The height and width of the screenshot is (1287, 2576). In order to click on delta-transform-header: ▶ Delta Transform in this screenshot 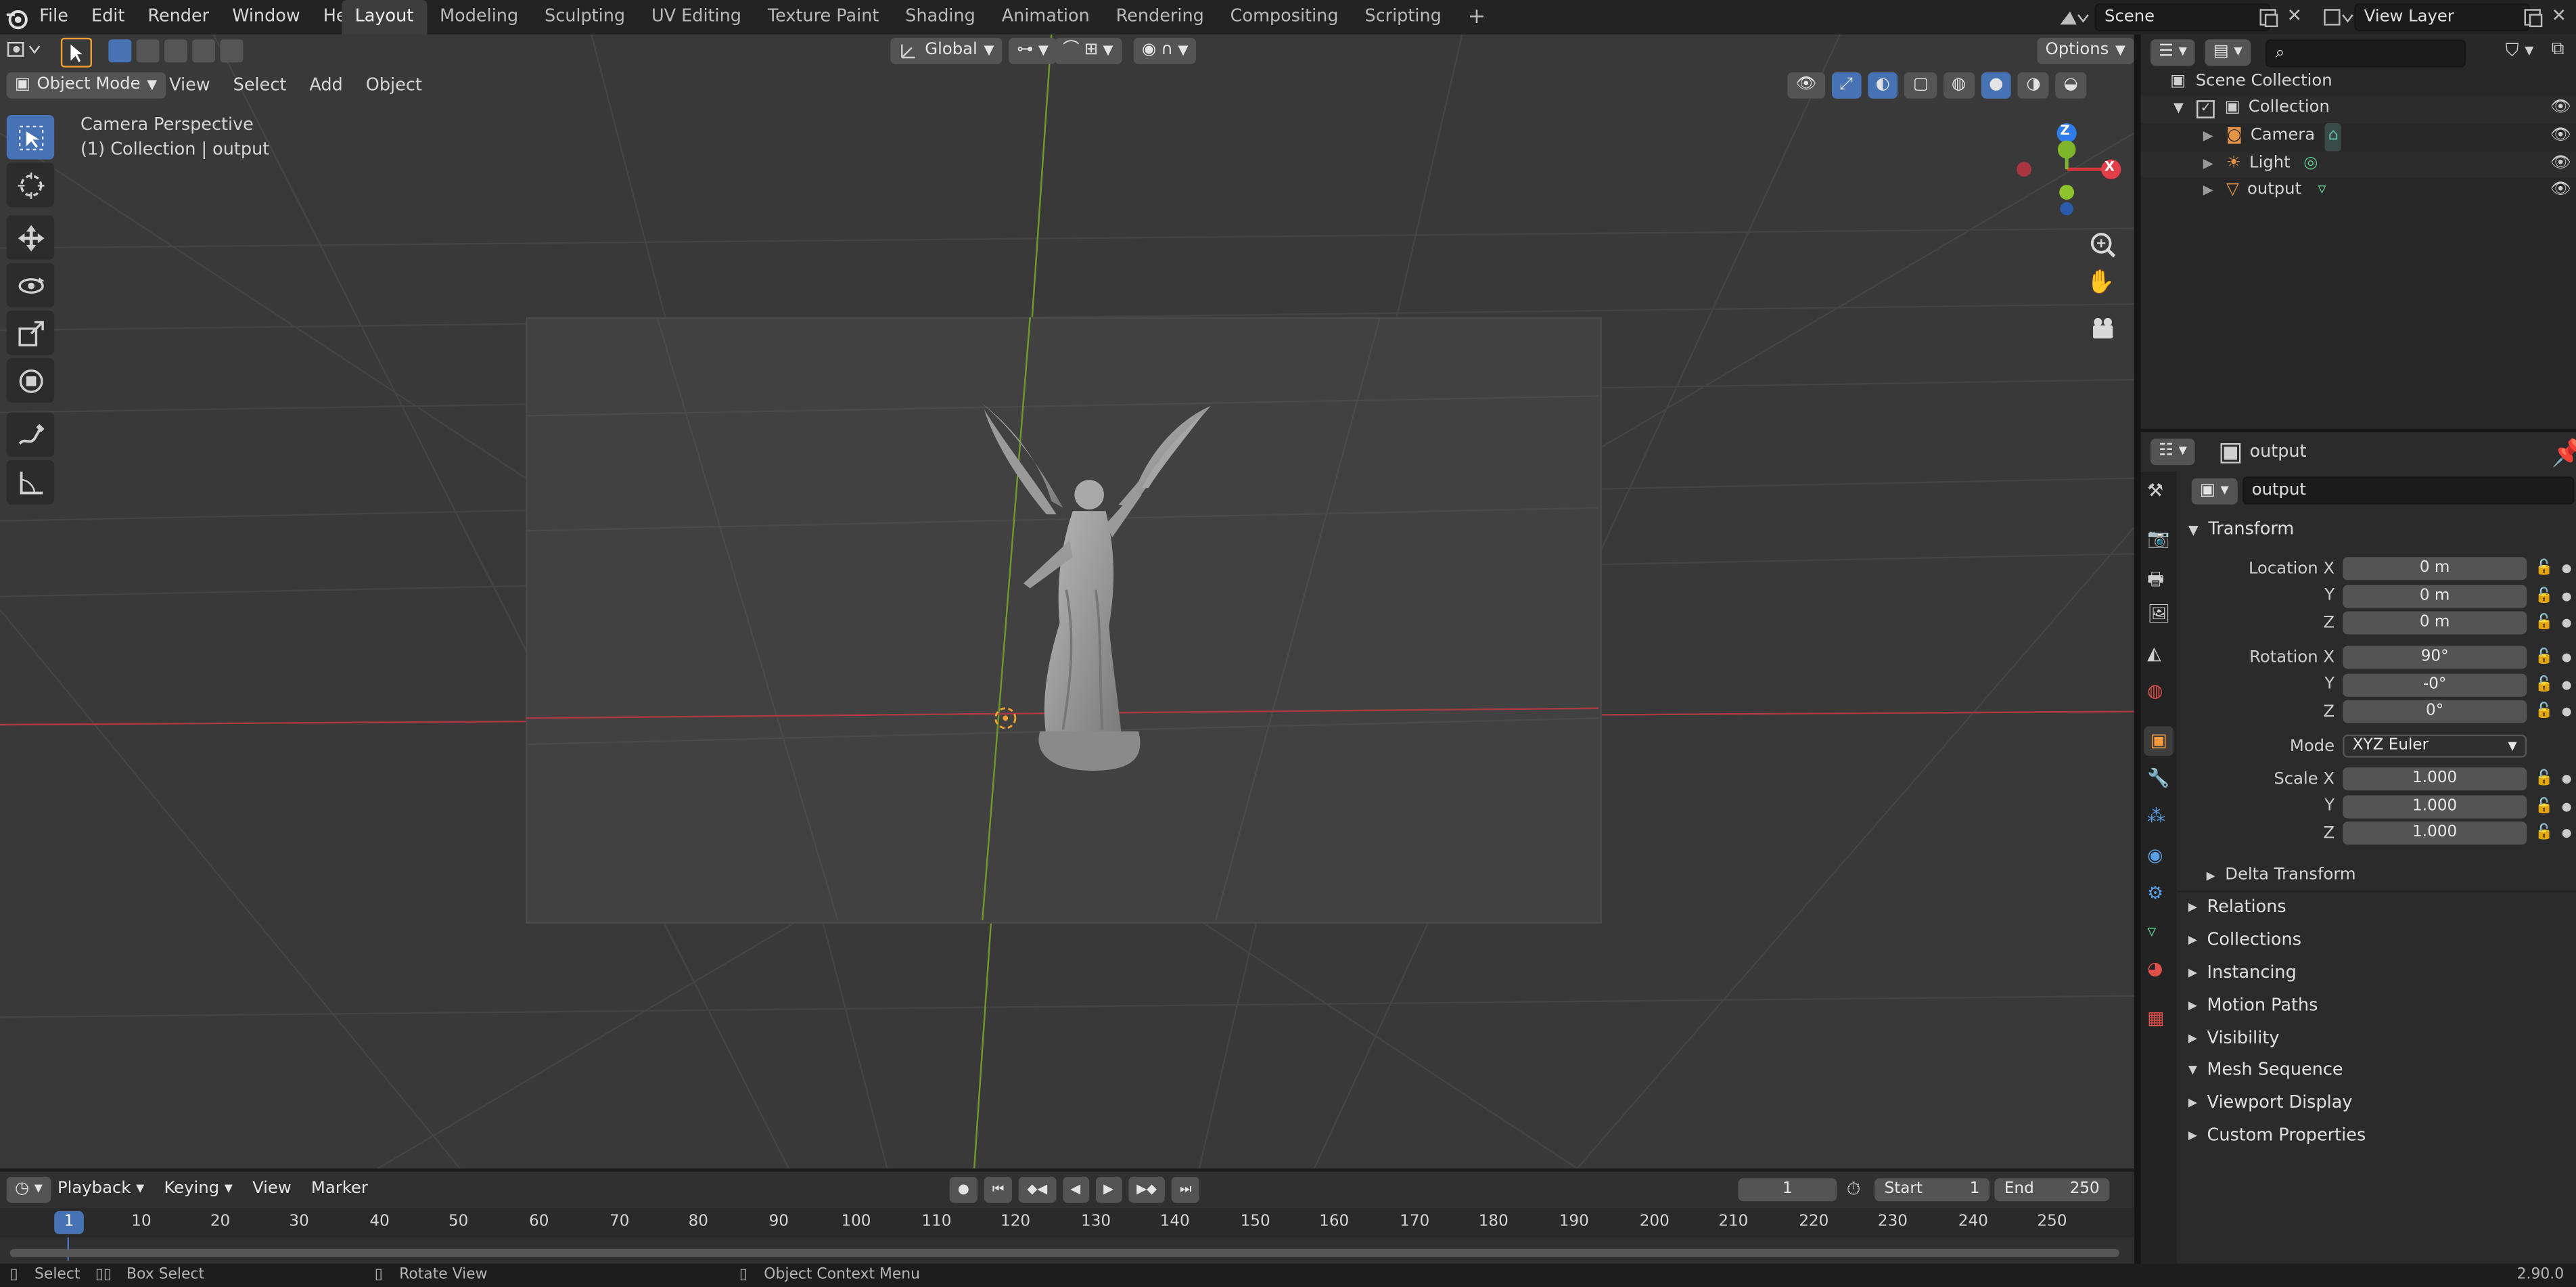, I will do `click(2281, 875)`.